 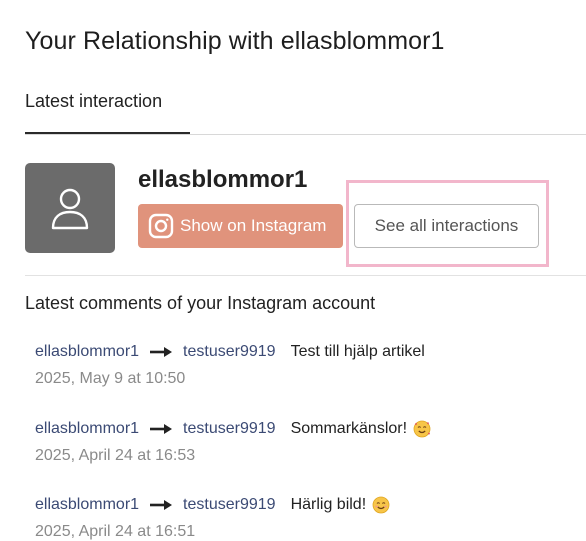 I want to click on smiling-face-icon, so click(x=381, y=505).